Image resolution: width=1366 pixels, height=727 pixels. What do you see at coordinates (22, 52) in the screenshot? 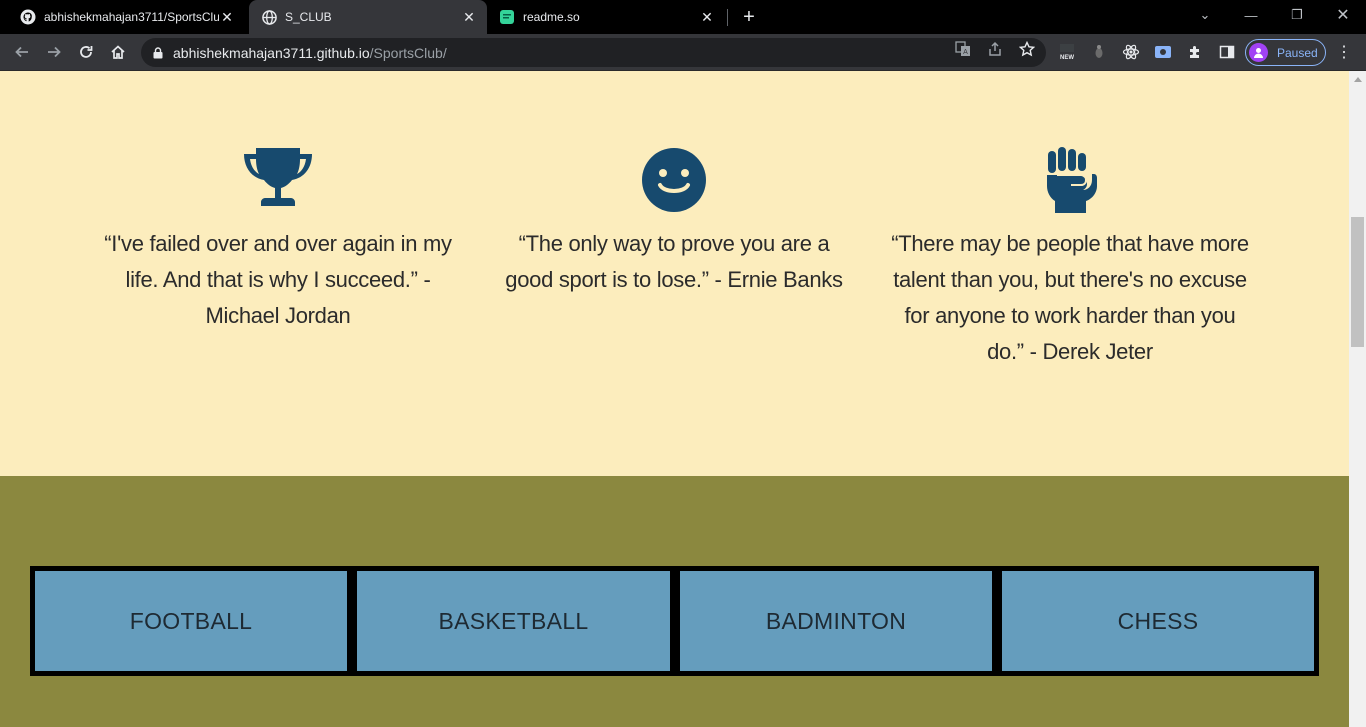
I see `back-button` at bounding box center [22, 52].